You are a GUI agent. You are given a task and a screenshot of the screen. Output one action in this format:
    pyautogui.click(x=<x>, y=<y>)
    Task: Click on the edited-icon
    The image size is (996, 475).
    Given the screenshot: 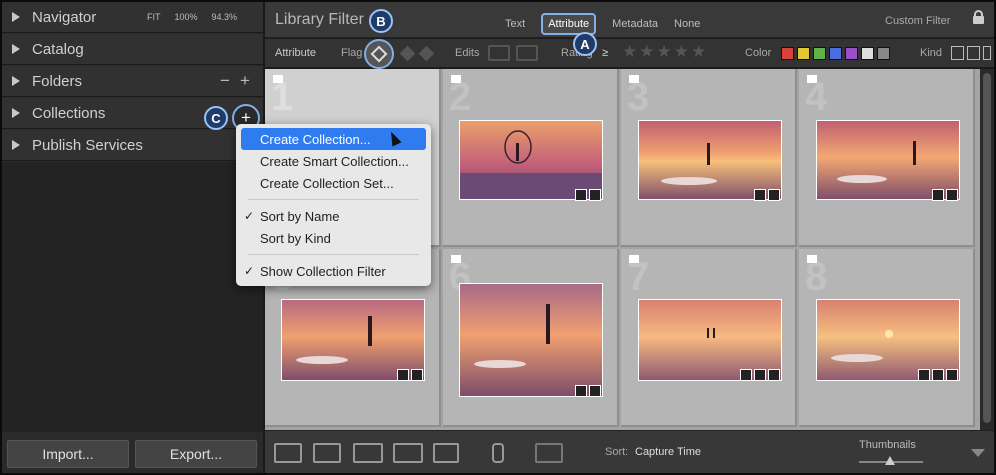 What is the action you would take?
    pyautogui.click(x=499, y=53)
    